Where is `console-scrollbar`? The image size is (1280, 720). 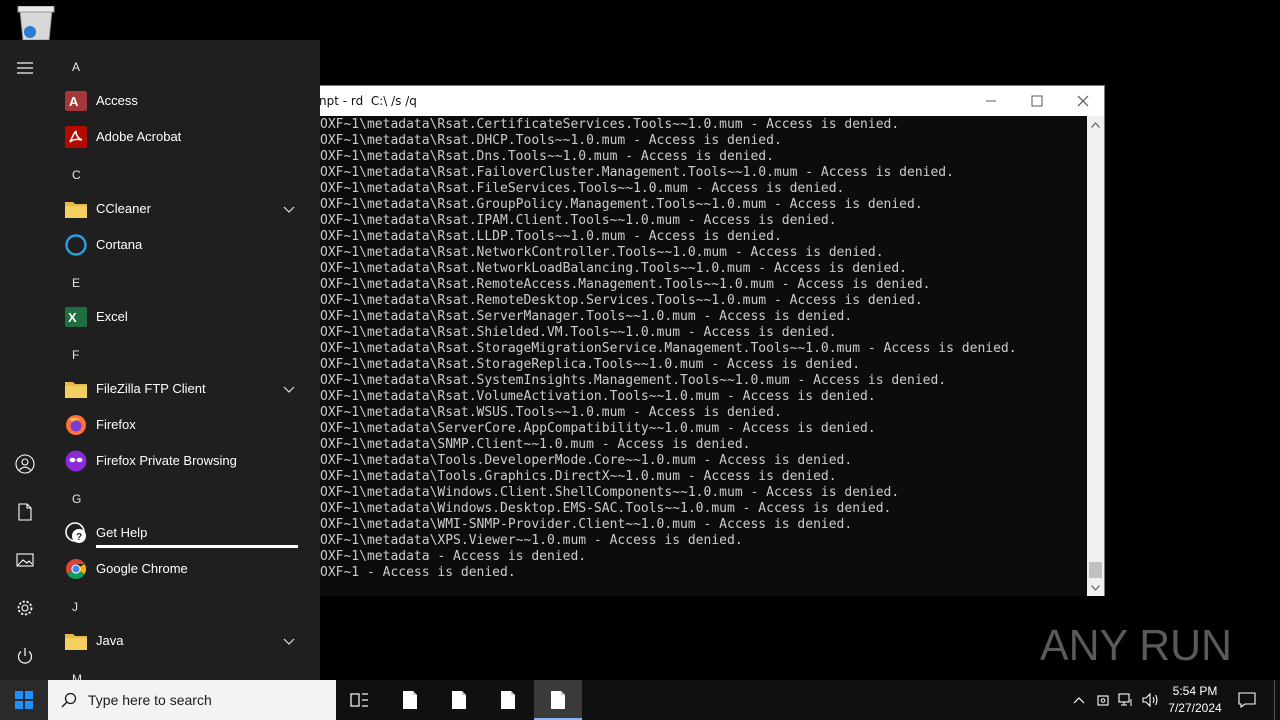
console-scrollbar is located at coordinates (1095, 356).